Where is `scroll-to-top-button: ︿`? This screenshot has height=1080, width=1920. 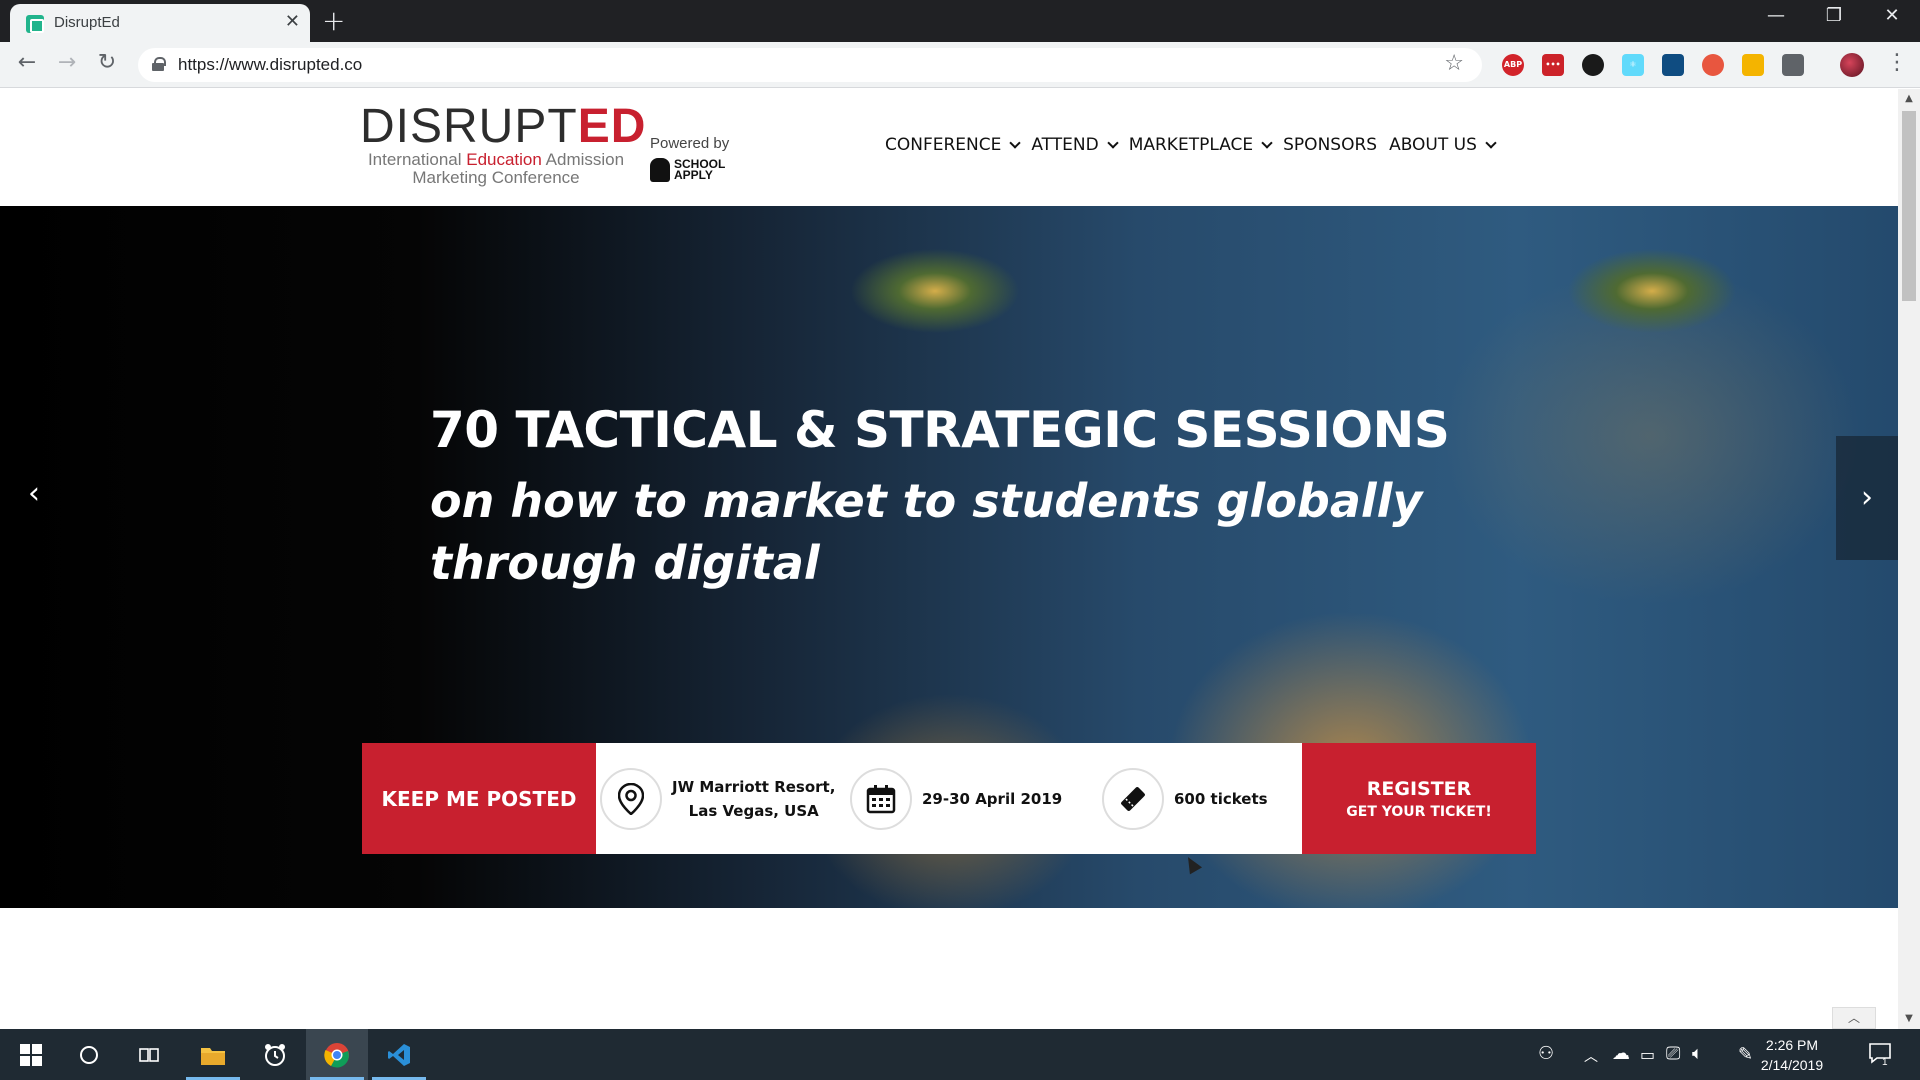
scroll-to-top-button: ︿ is located at coordinates (1854, 1018).